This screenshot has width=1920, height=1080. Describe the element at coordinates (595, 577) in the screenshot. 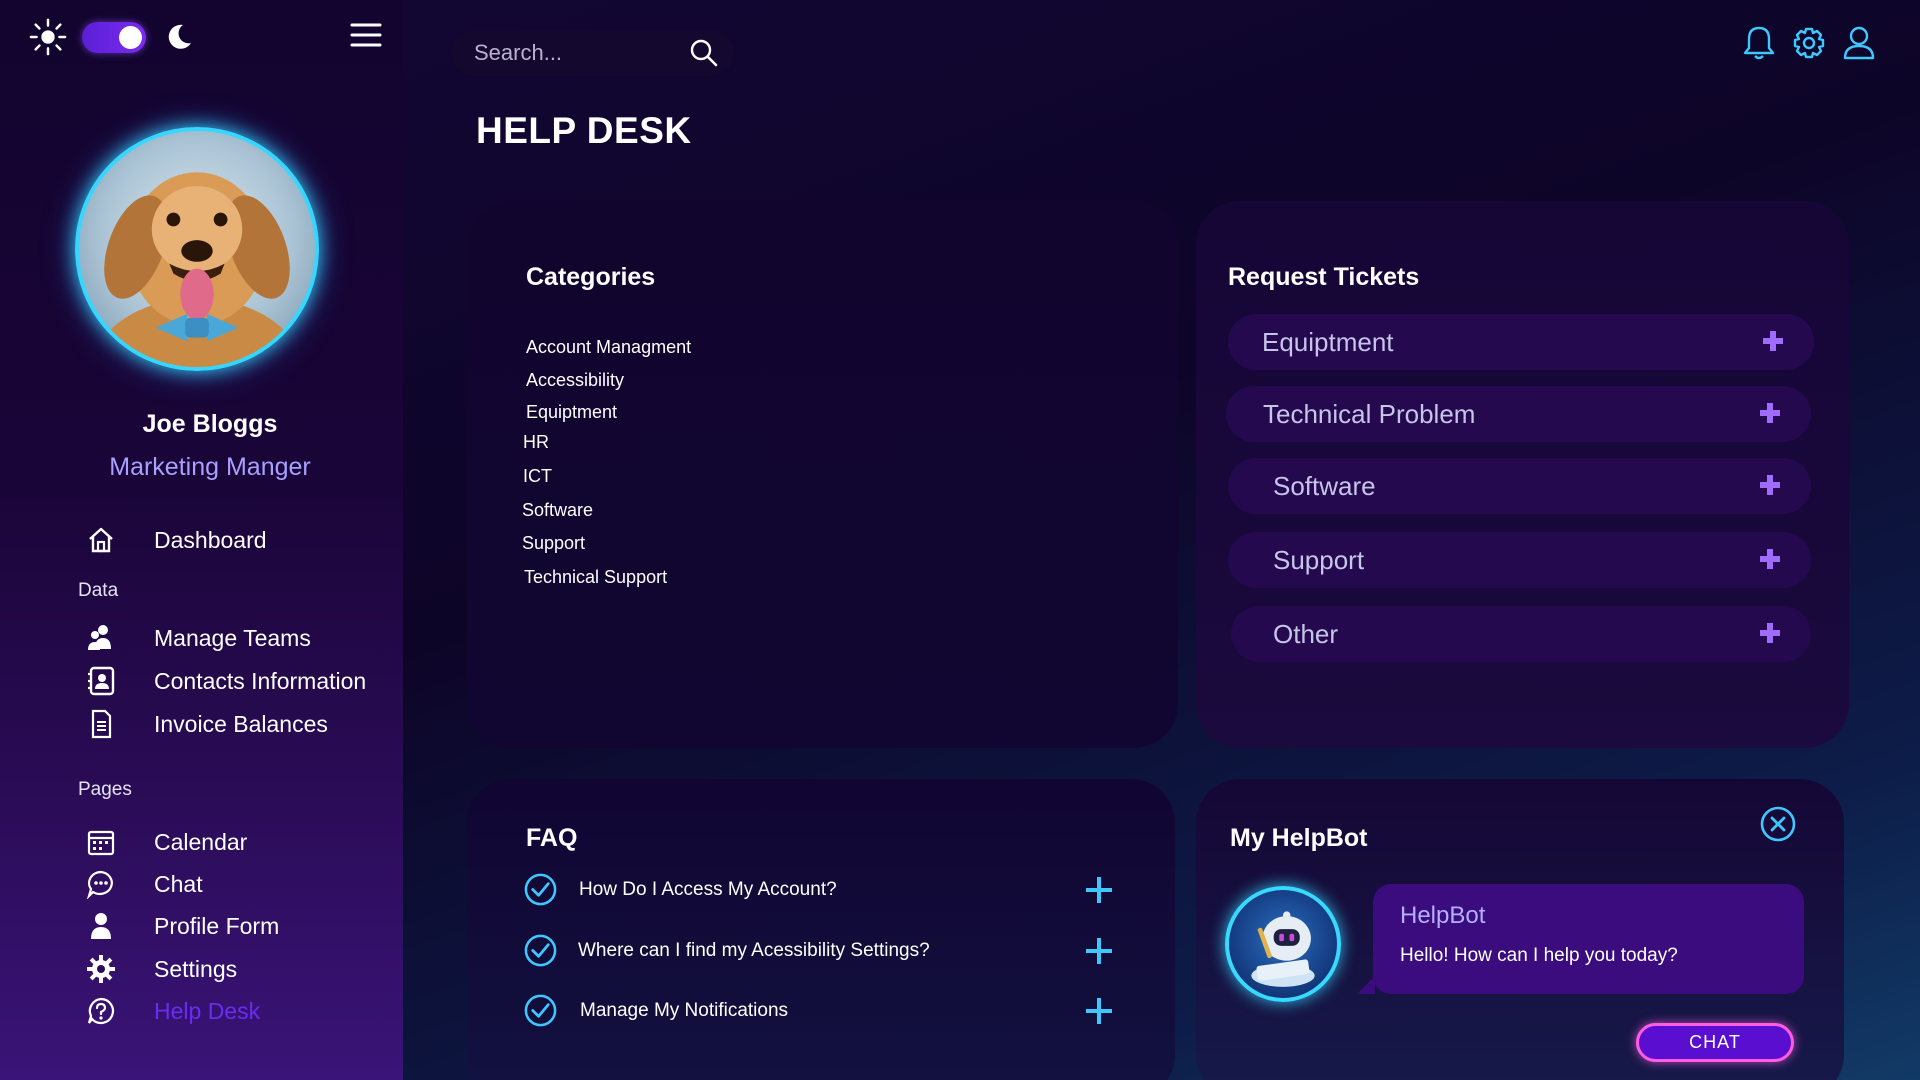

I see `category-item: Technical Support` at that location.